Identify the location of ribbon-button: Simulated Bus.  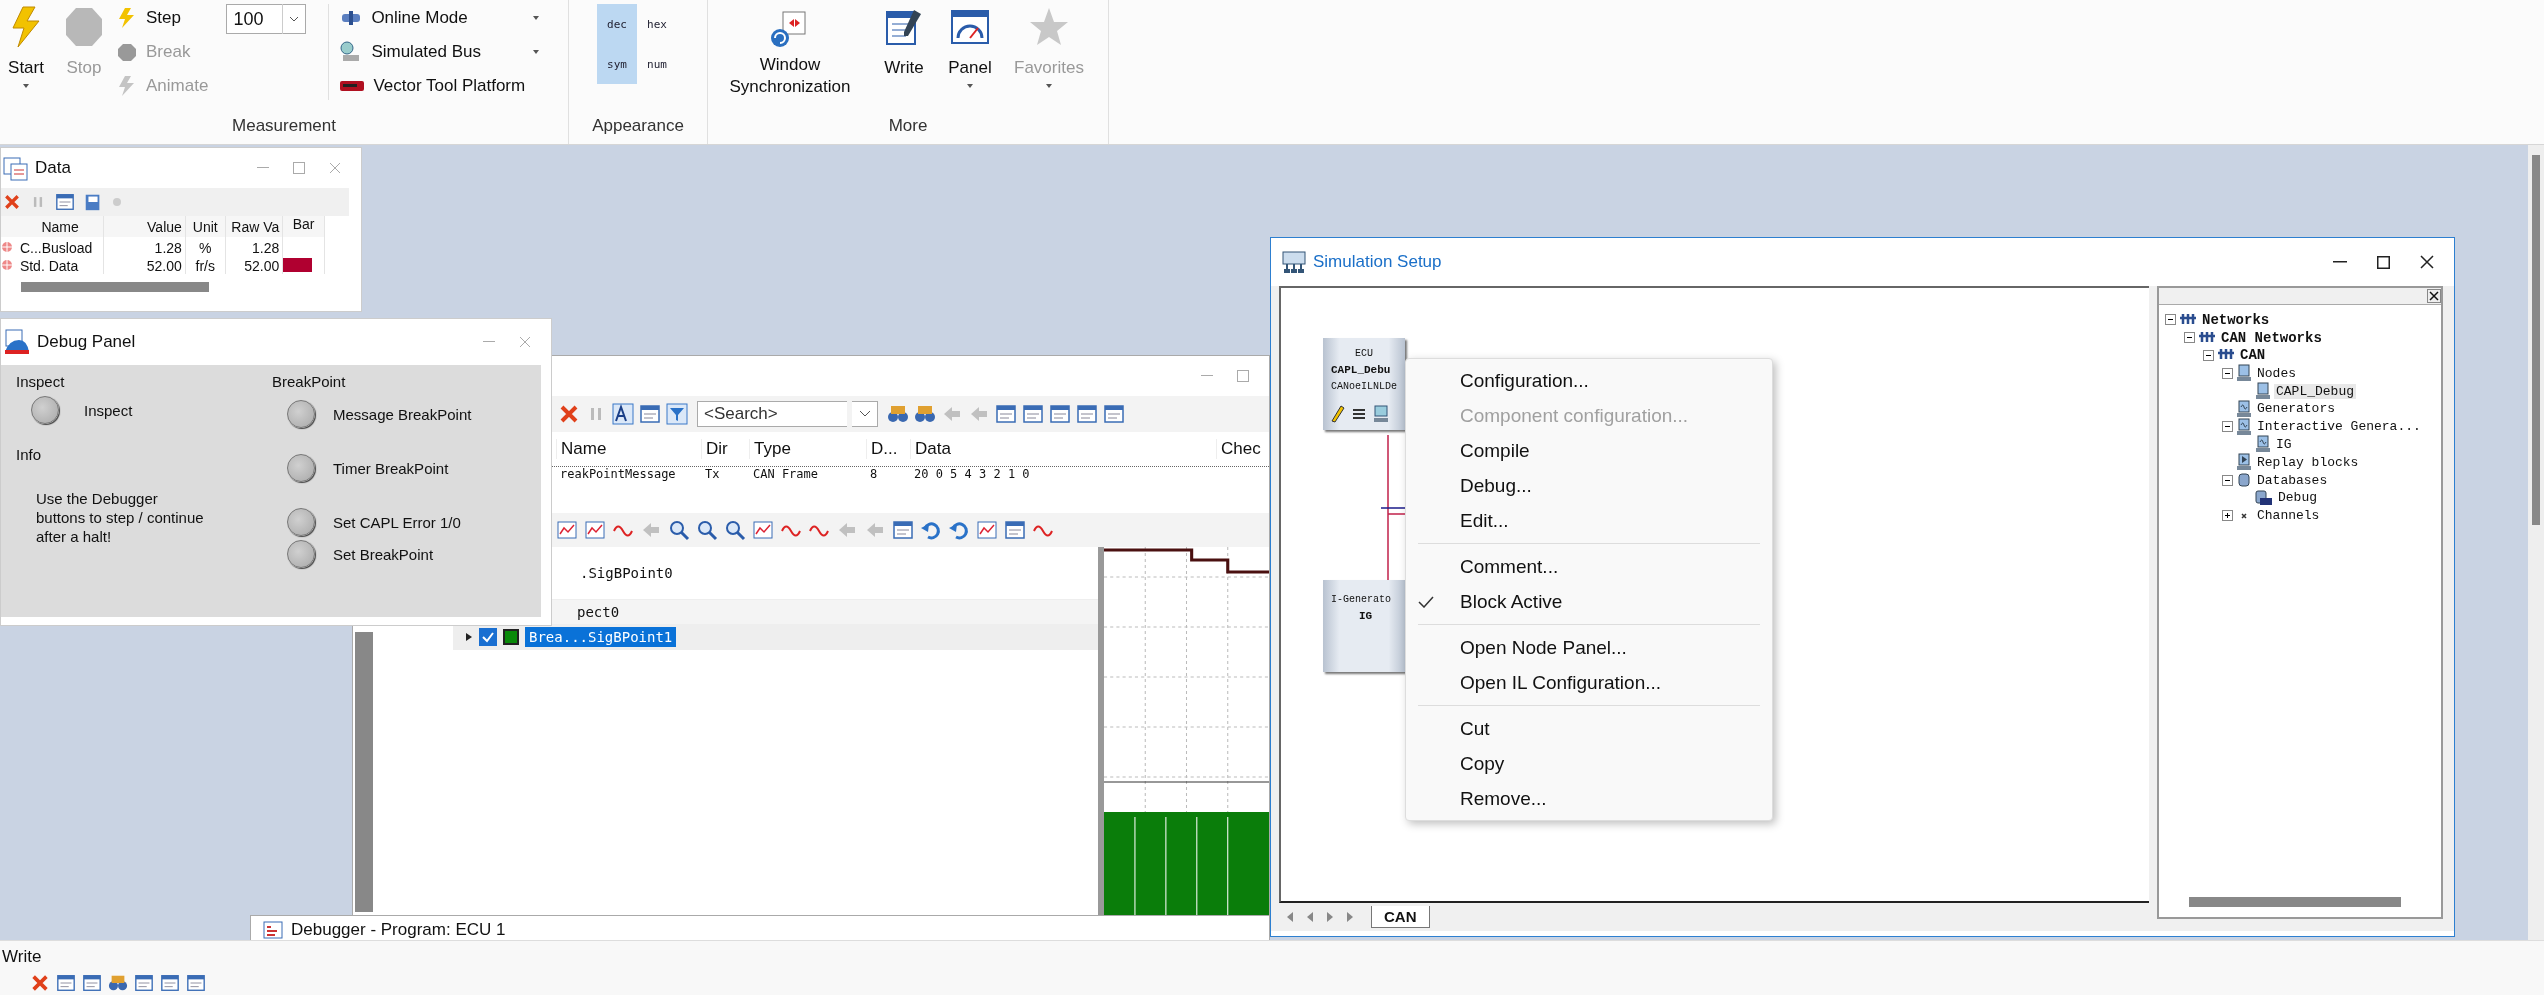
(439, 52).